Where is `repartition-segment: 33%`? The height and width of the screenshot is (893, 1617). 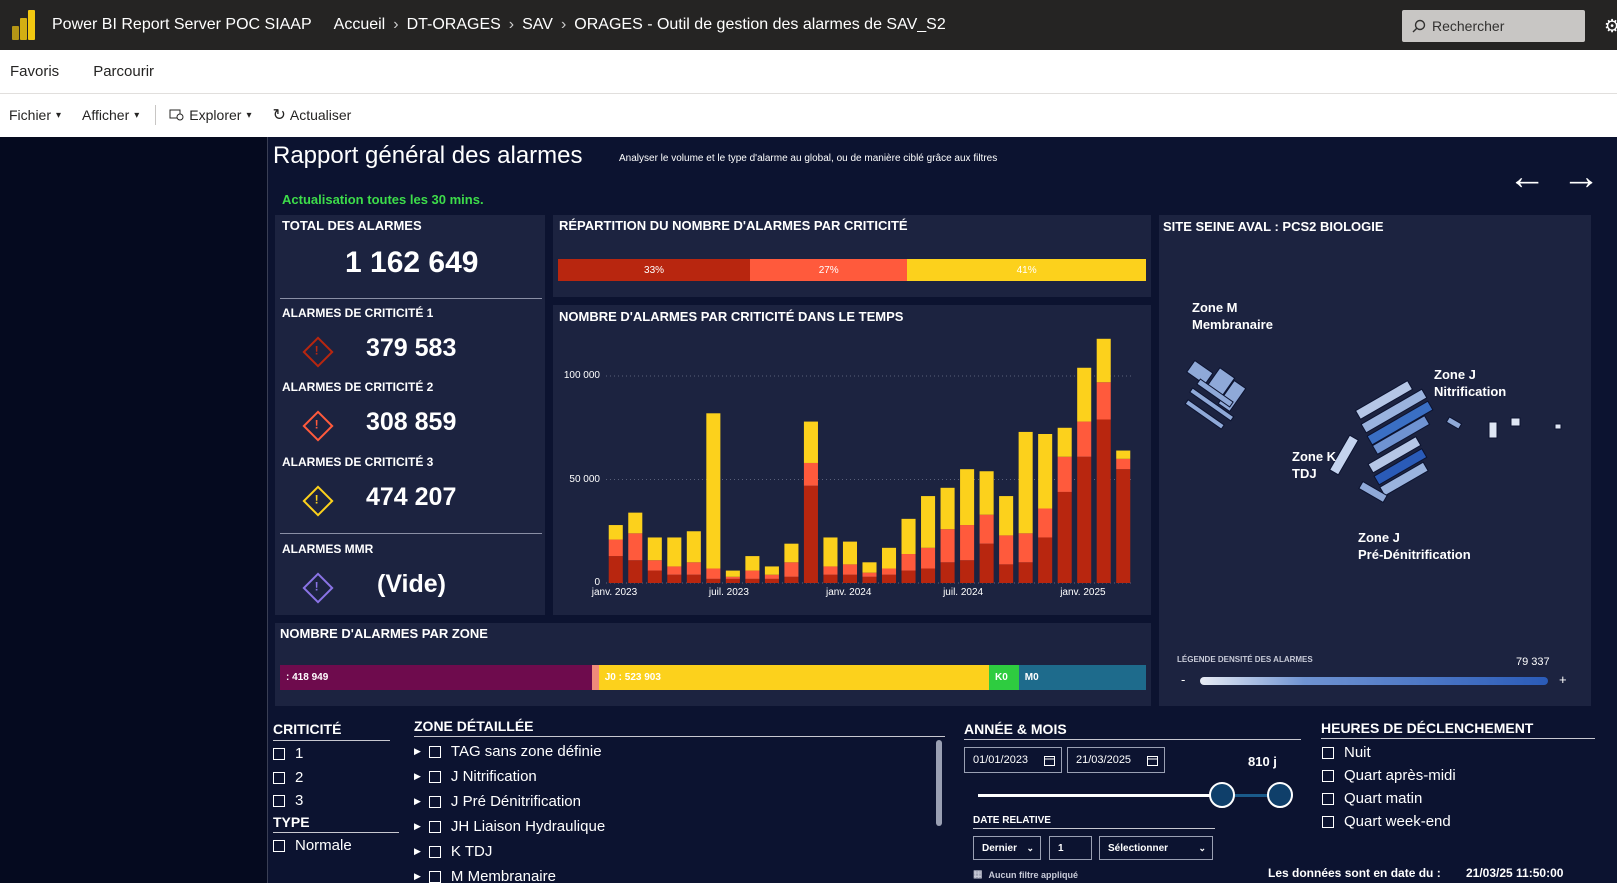
repartition-segment: 33% is located at coordinates (654, 270).